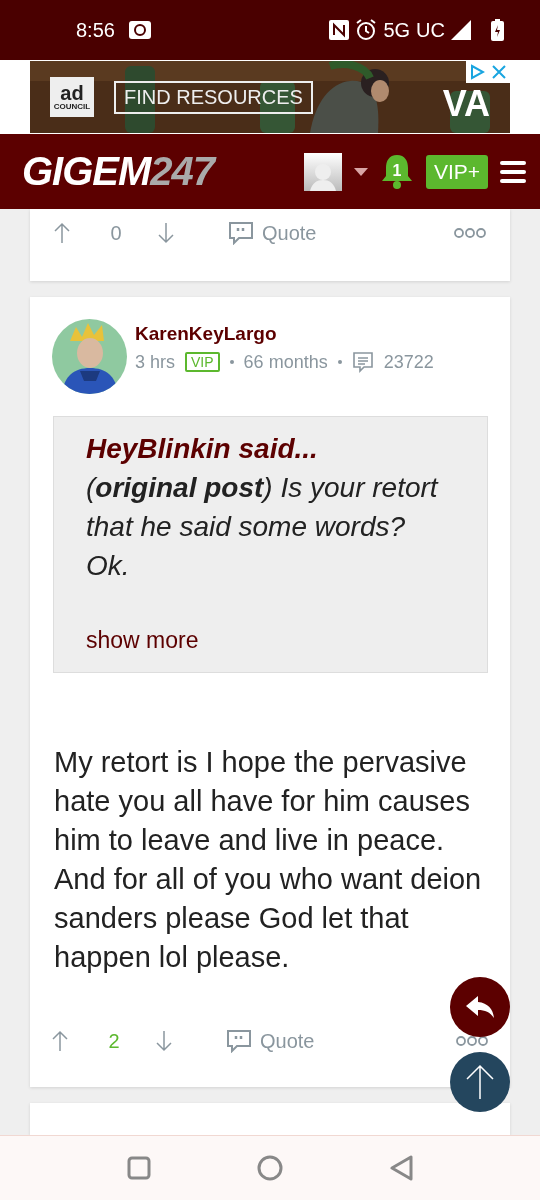 The height and width of the screenshot is (1200, 540). Describe the element at coordinates (466, 104) in the screenshot. I see `ad-sponsor-logo: VA` at that location.